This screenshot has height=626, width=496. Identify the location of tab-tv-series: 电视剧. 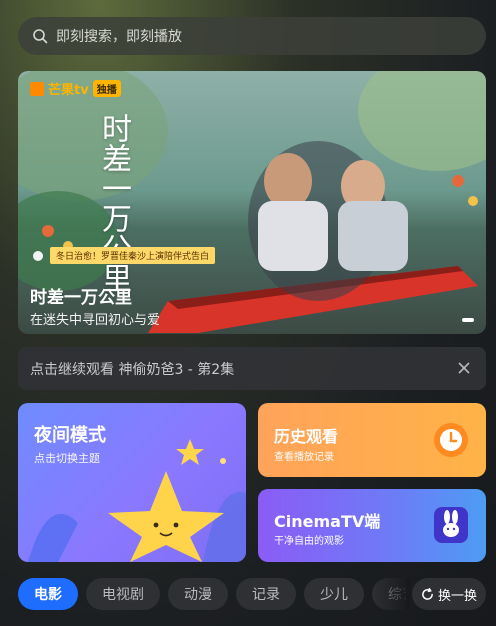
(123, 594).